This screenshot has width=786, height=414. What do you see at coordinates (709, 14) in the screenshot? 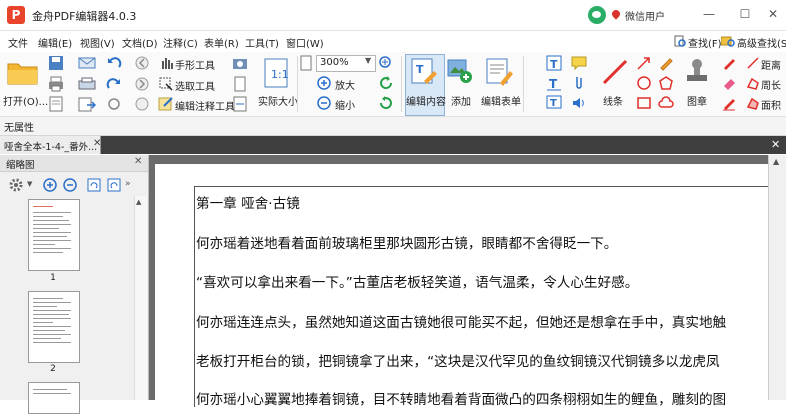
I see `minimize-button: —` at bounding box center [709, 14].